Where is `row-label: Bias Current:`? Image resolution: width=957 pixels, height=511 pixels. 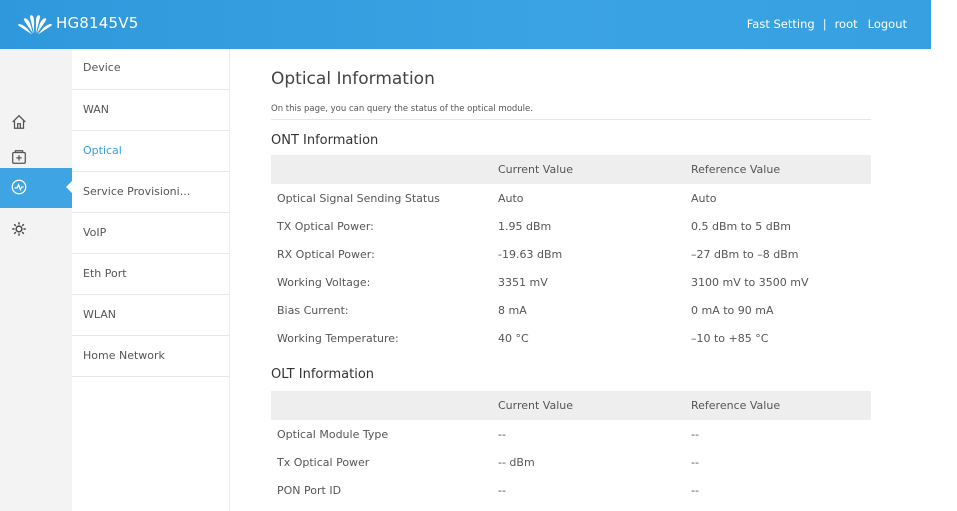 row-label: Bias Current: is located at coordinates (313, 310).